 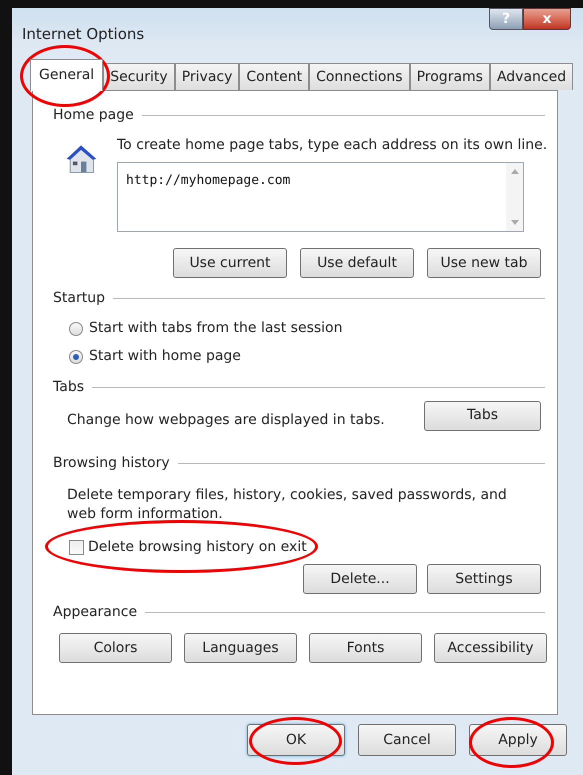 I want to click on description-text: Change how webpages are displayed in tabs., so click(x=226, y=420).